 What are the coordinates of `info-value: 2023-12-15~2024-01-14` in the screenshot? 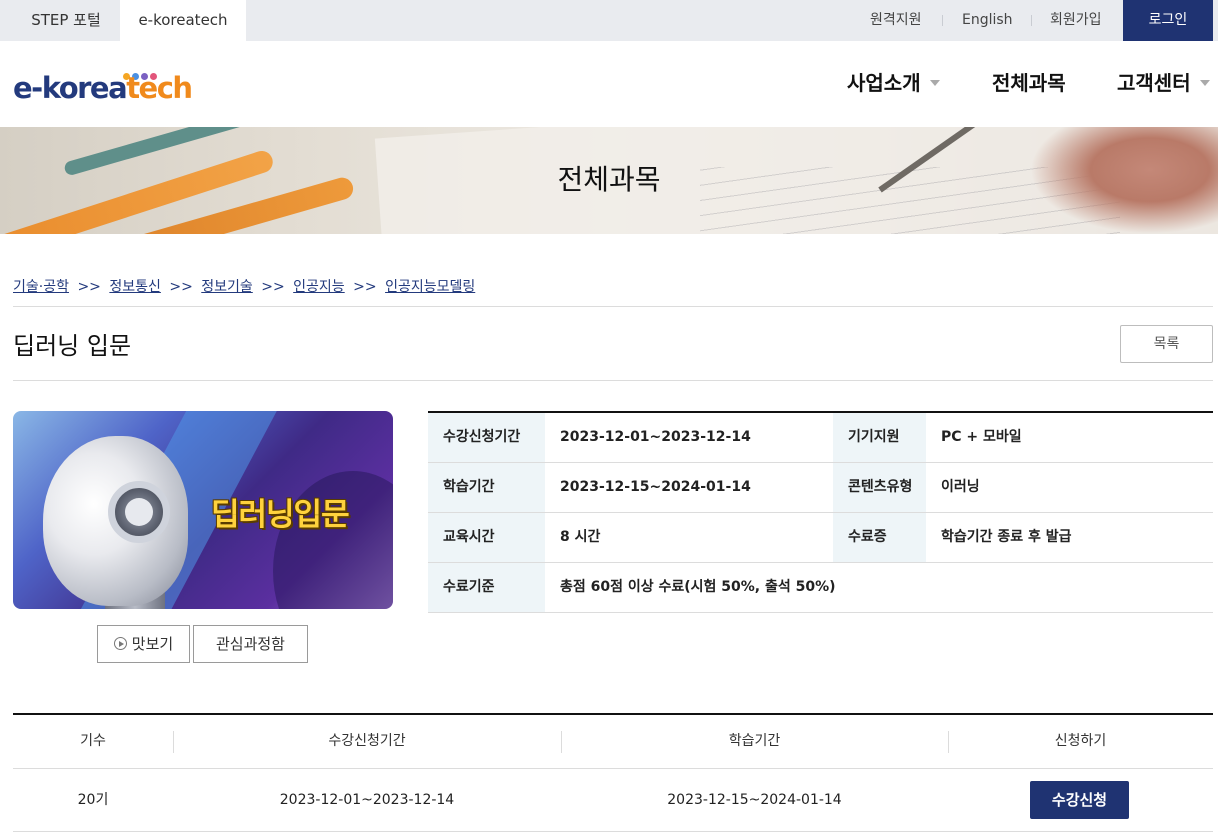 It's located at (655, 487).